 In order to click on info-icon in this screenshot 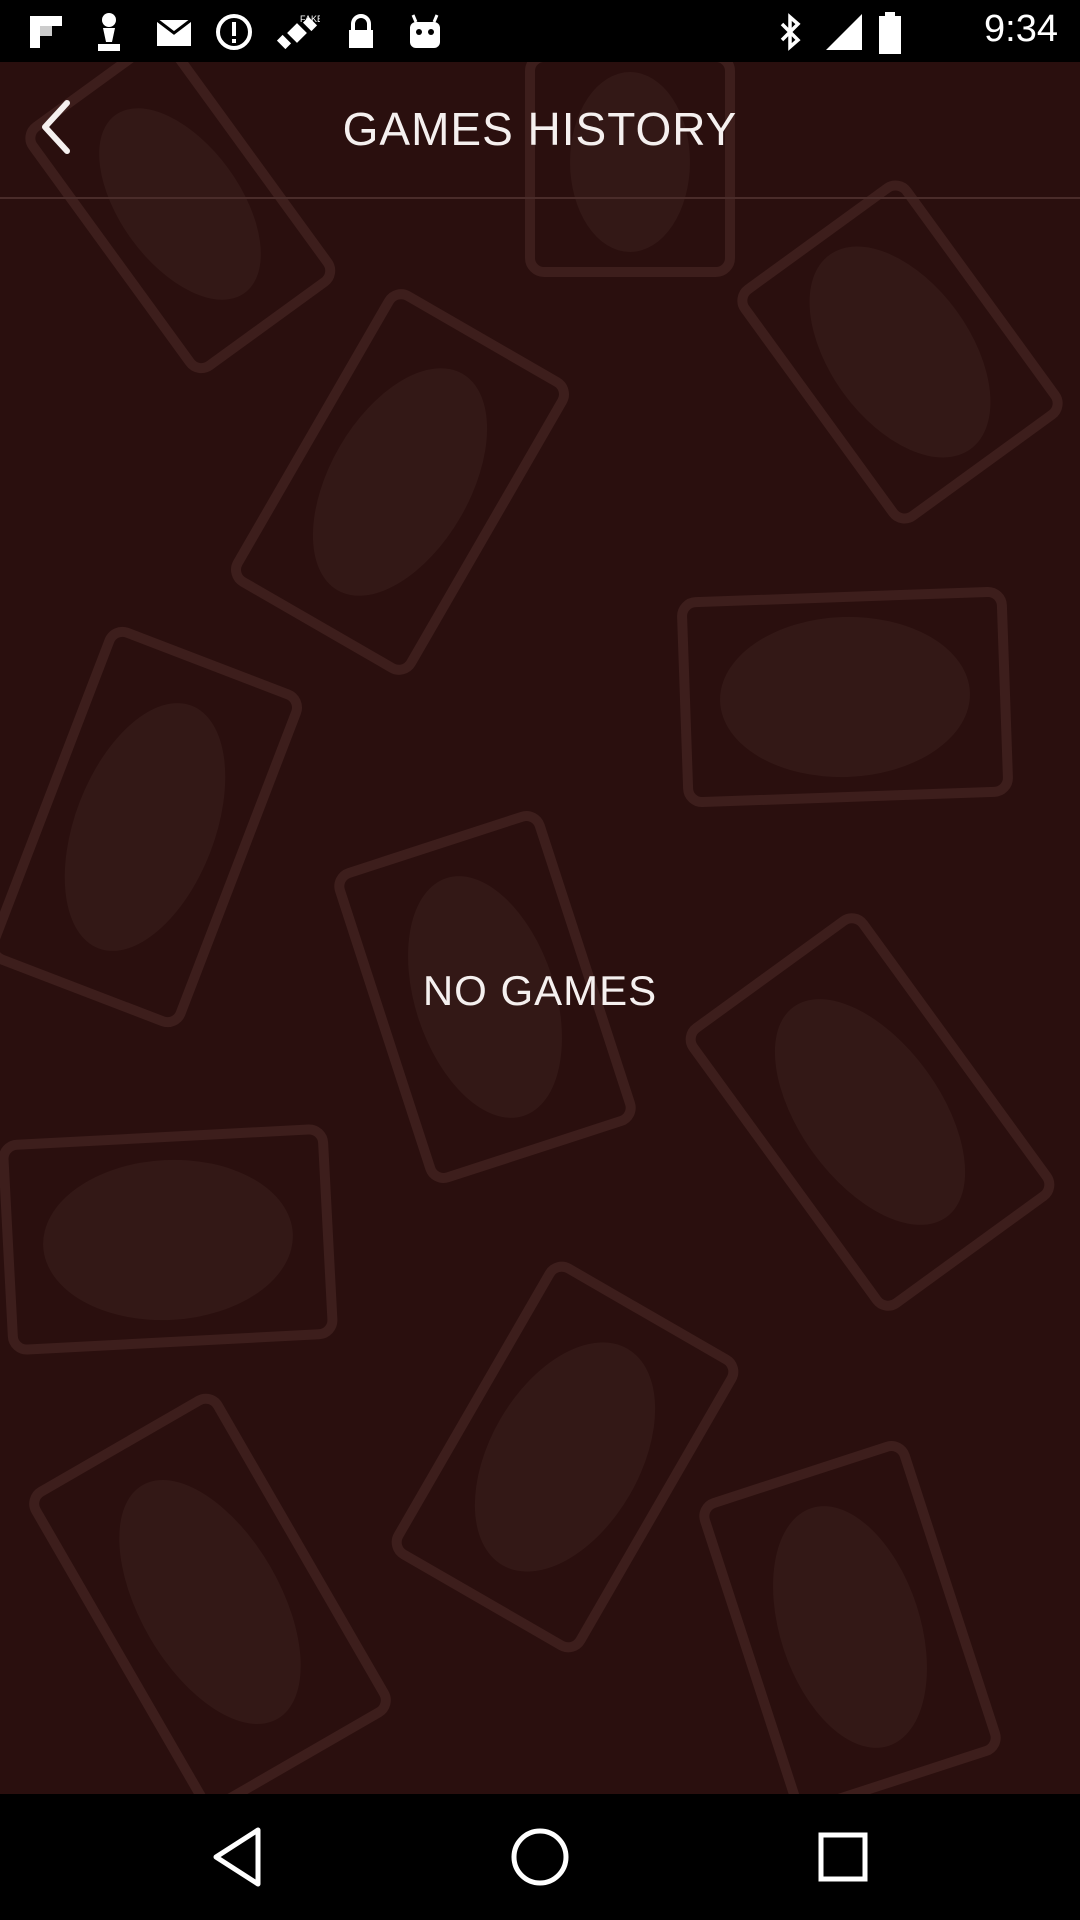, I will do `click(234, 32)`.